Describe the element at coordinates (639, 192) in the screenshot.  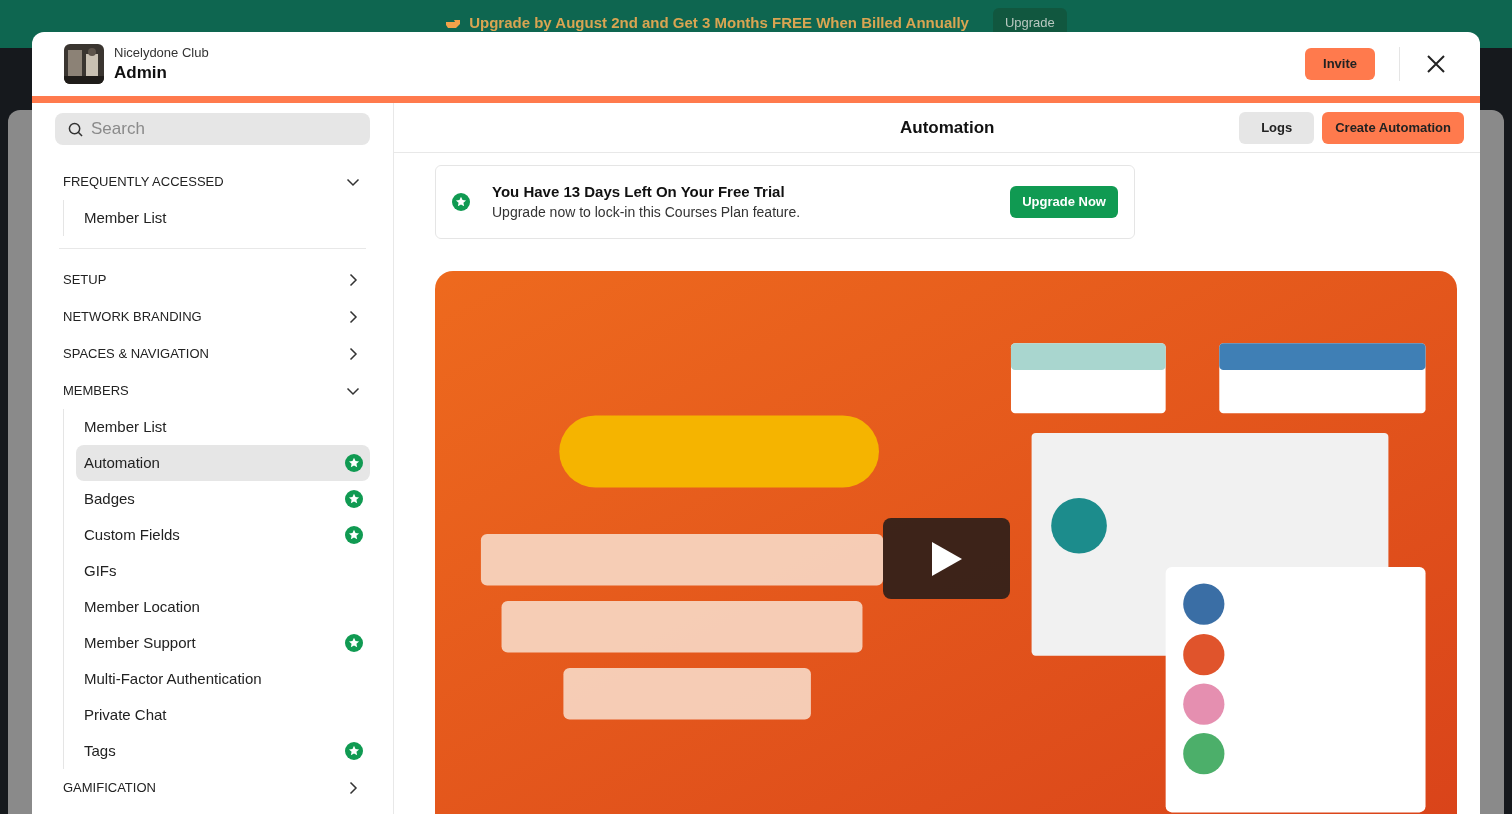
I see `trial-title: You Have 13 Days Left On Your Free Trial` at that location.